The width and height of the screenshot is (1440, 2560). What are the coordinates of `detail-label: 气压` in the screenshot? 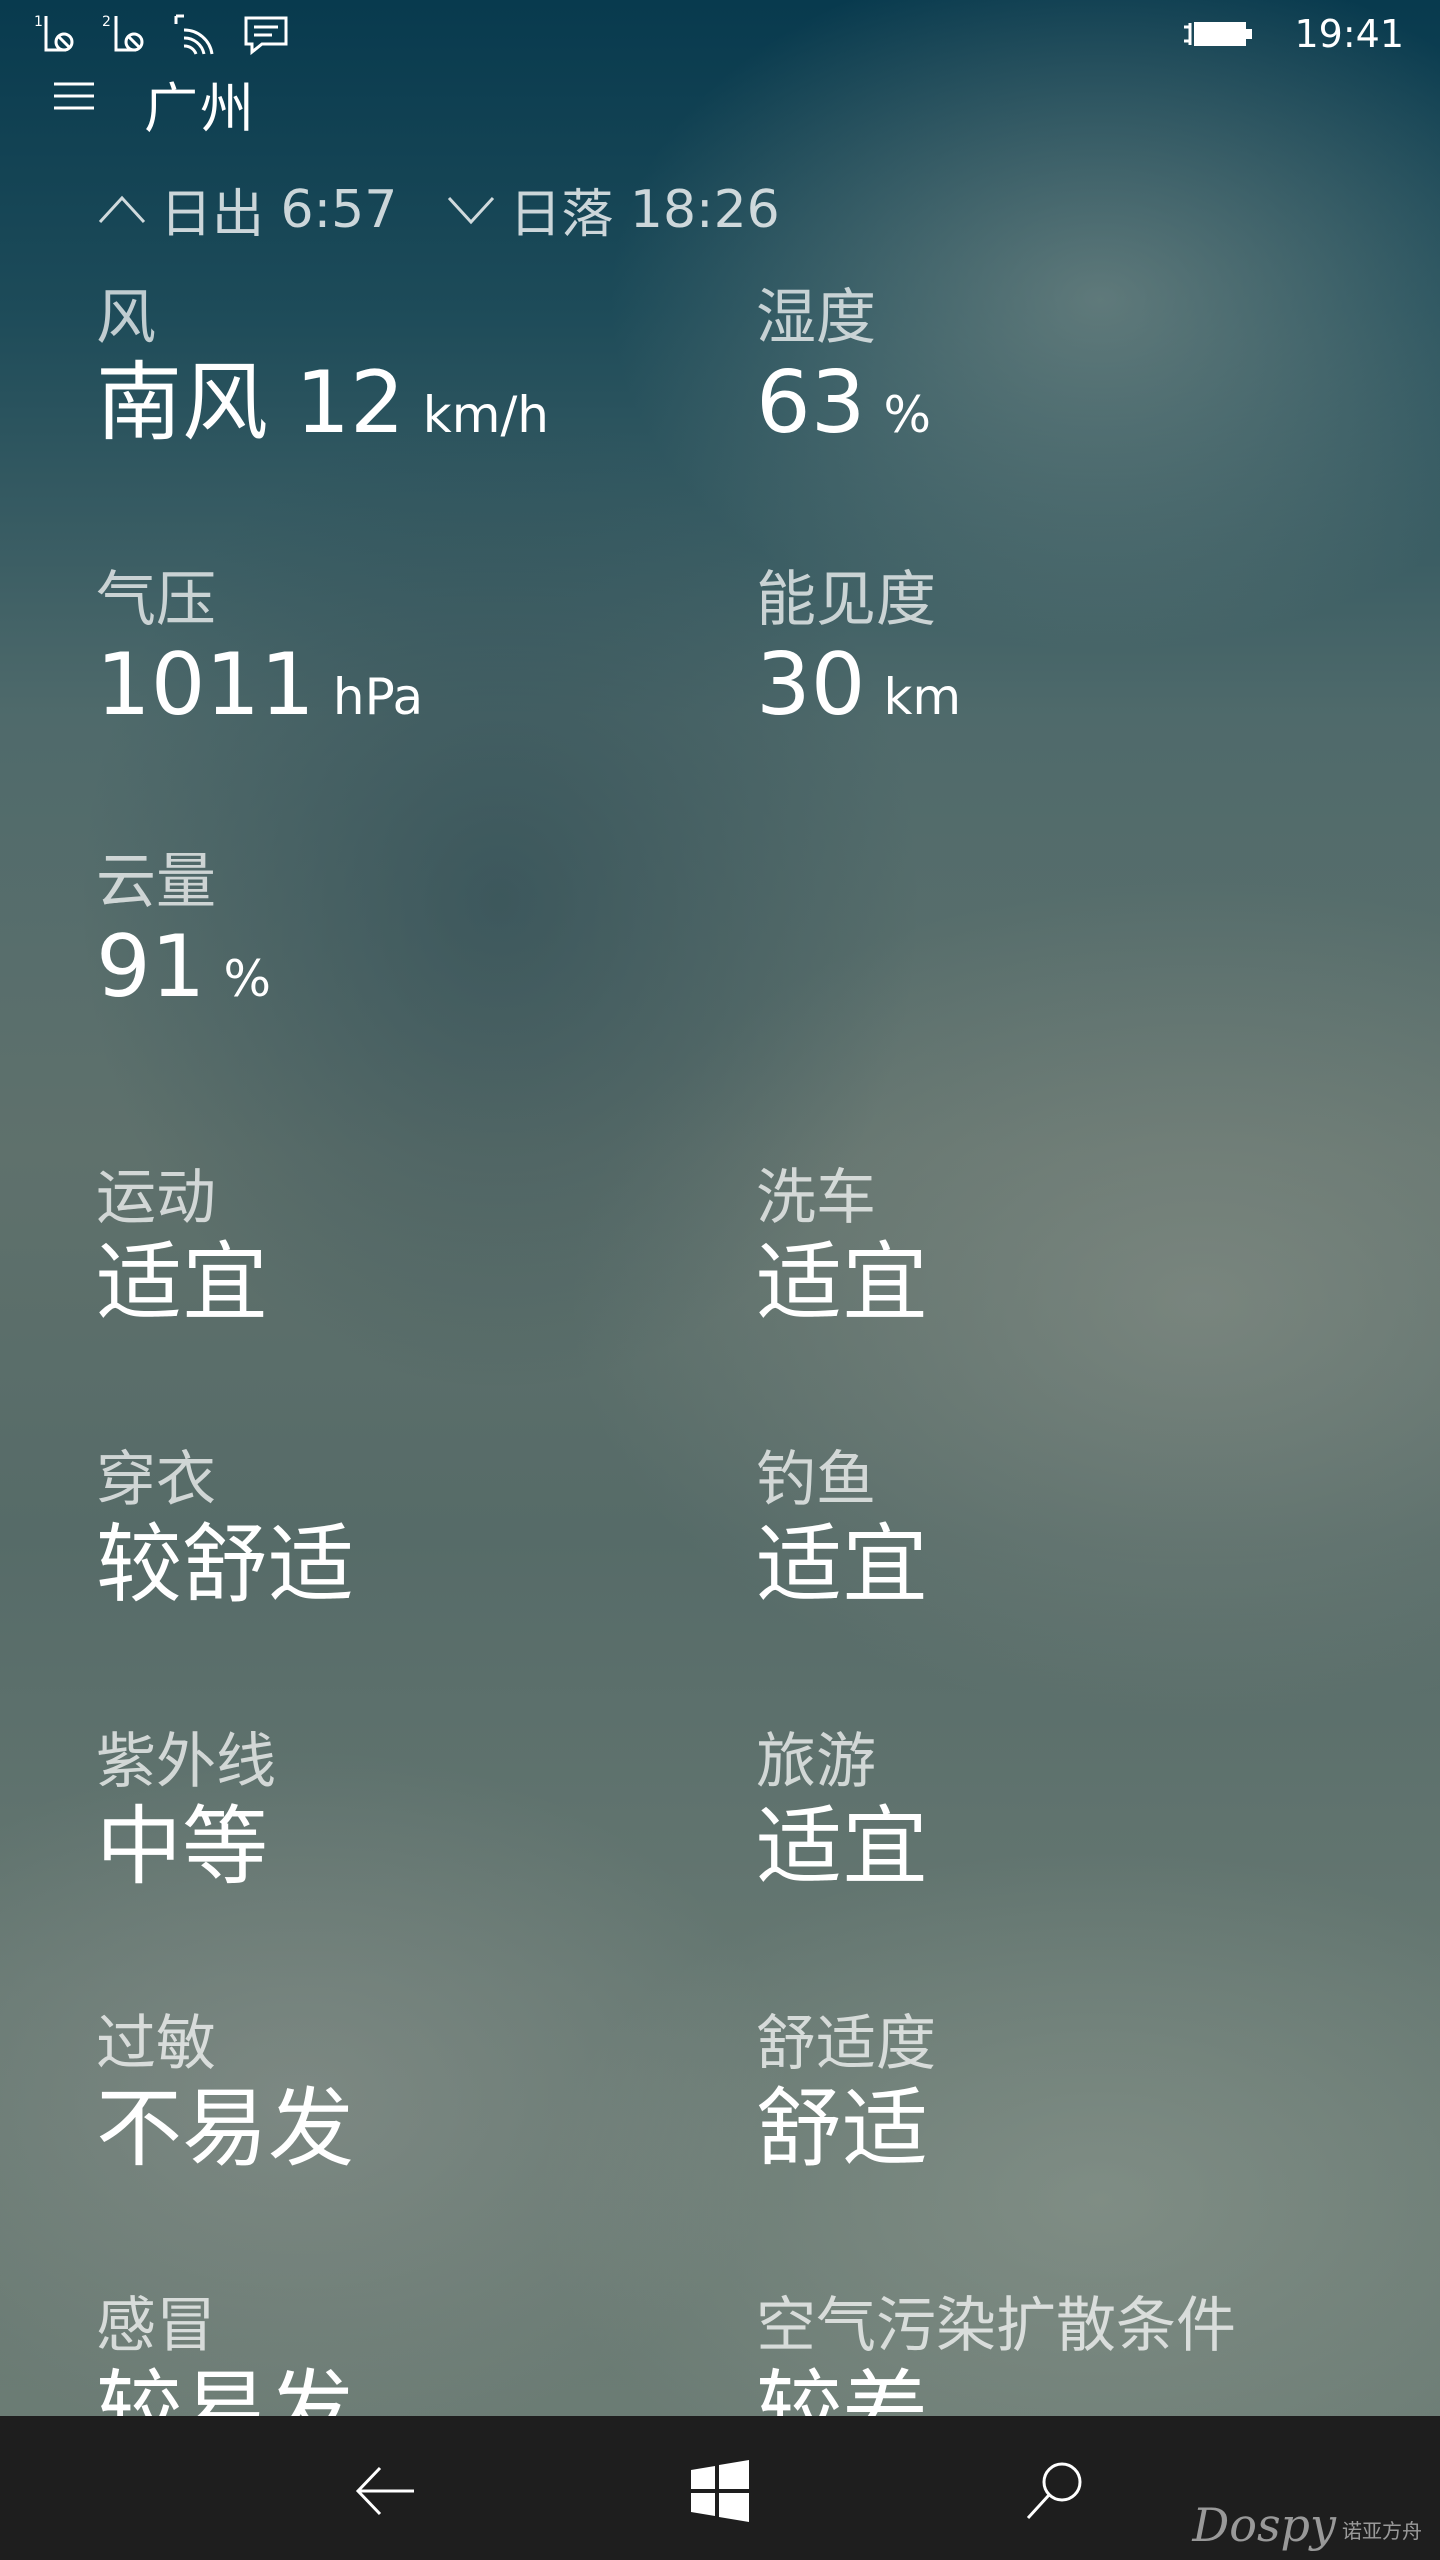 It's located at (156, 600).